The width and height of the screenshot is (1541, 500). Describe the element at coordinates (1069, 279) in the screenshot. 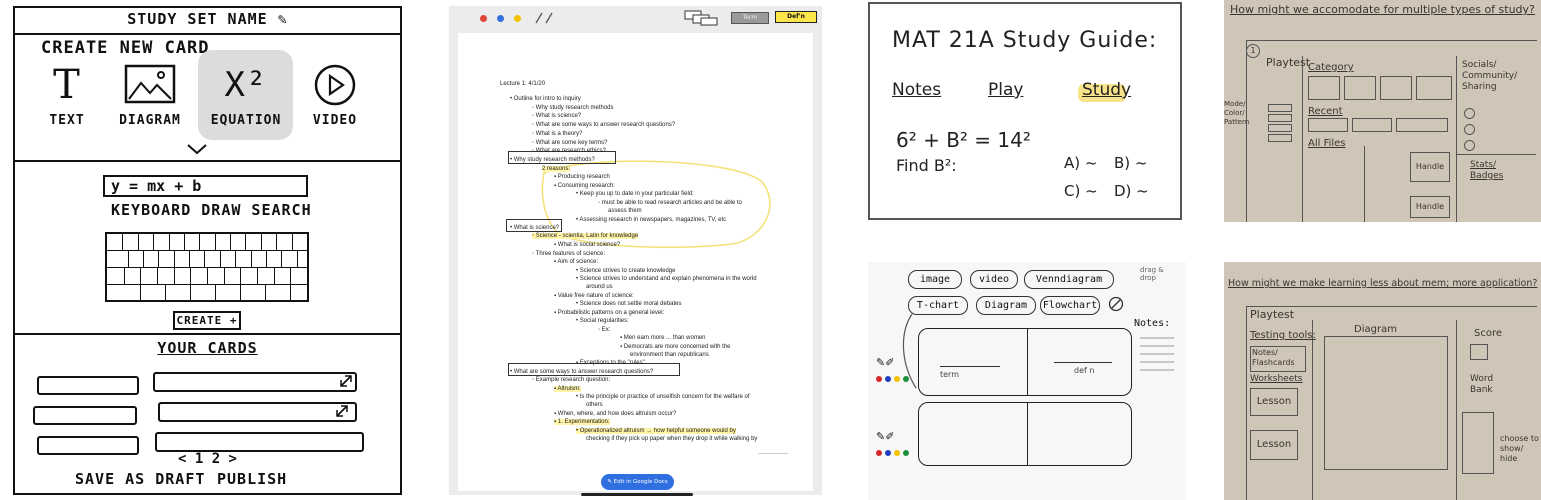

I see `chip-venn-diagram: Venndiagram` at that location.